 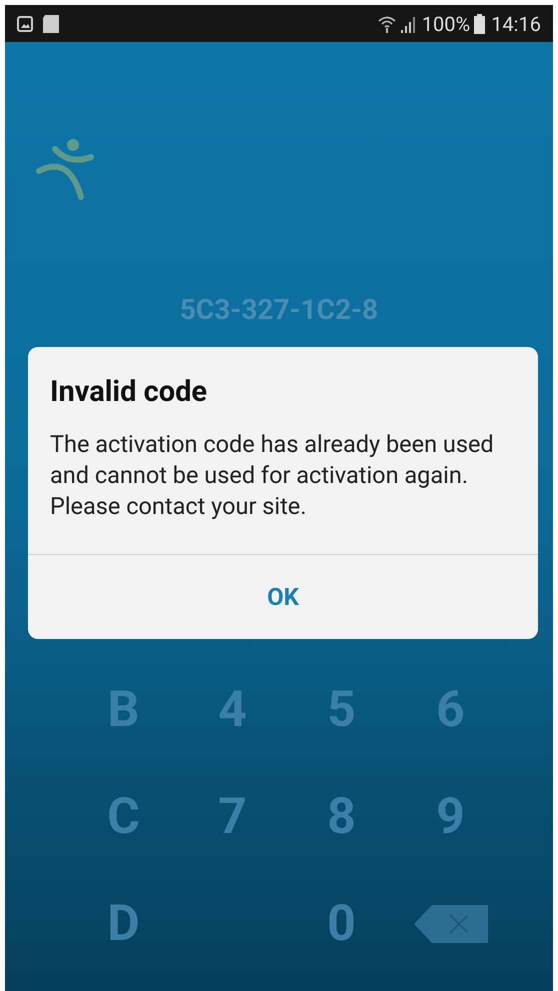 I want to click on ok-button: OK, so click(x=283, y=596).